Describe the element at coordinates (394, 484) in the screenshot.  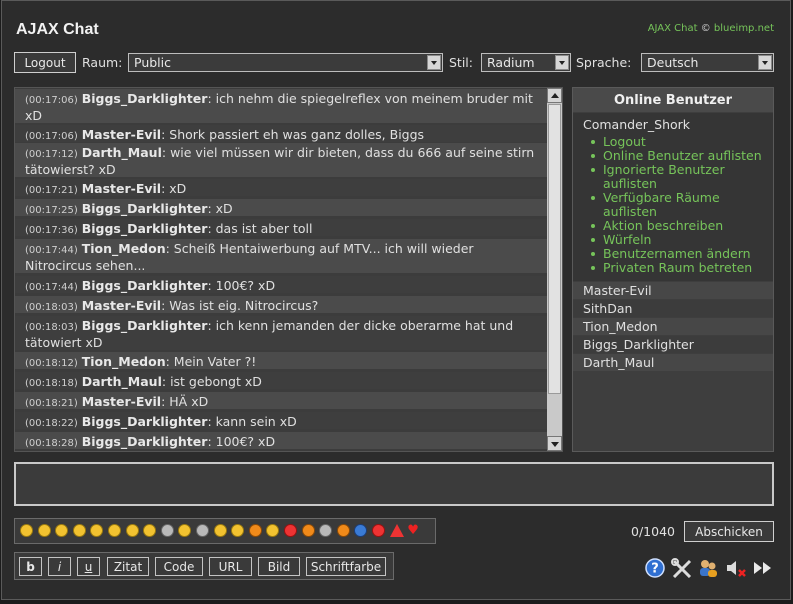
I see `message-input` at that location.